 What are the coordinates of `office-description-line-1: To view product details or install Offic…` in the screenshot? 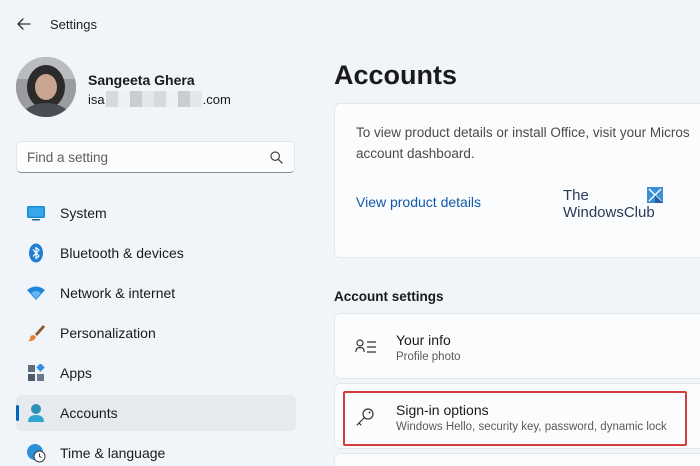 It's located at (523, 132).